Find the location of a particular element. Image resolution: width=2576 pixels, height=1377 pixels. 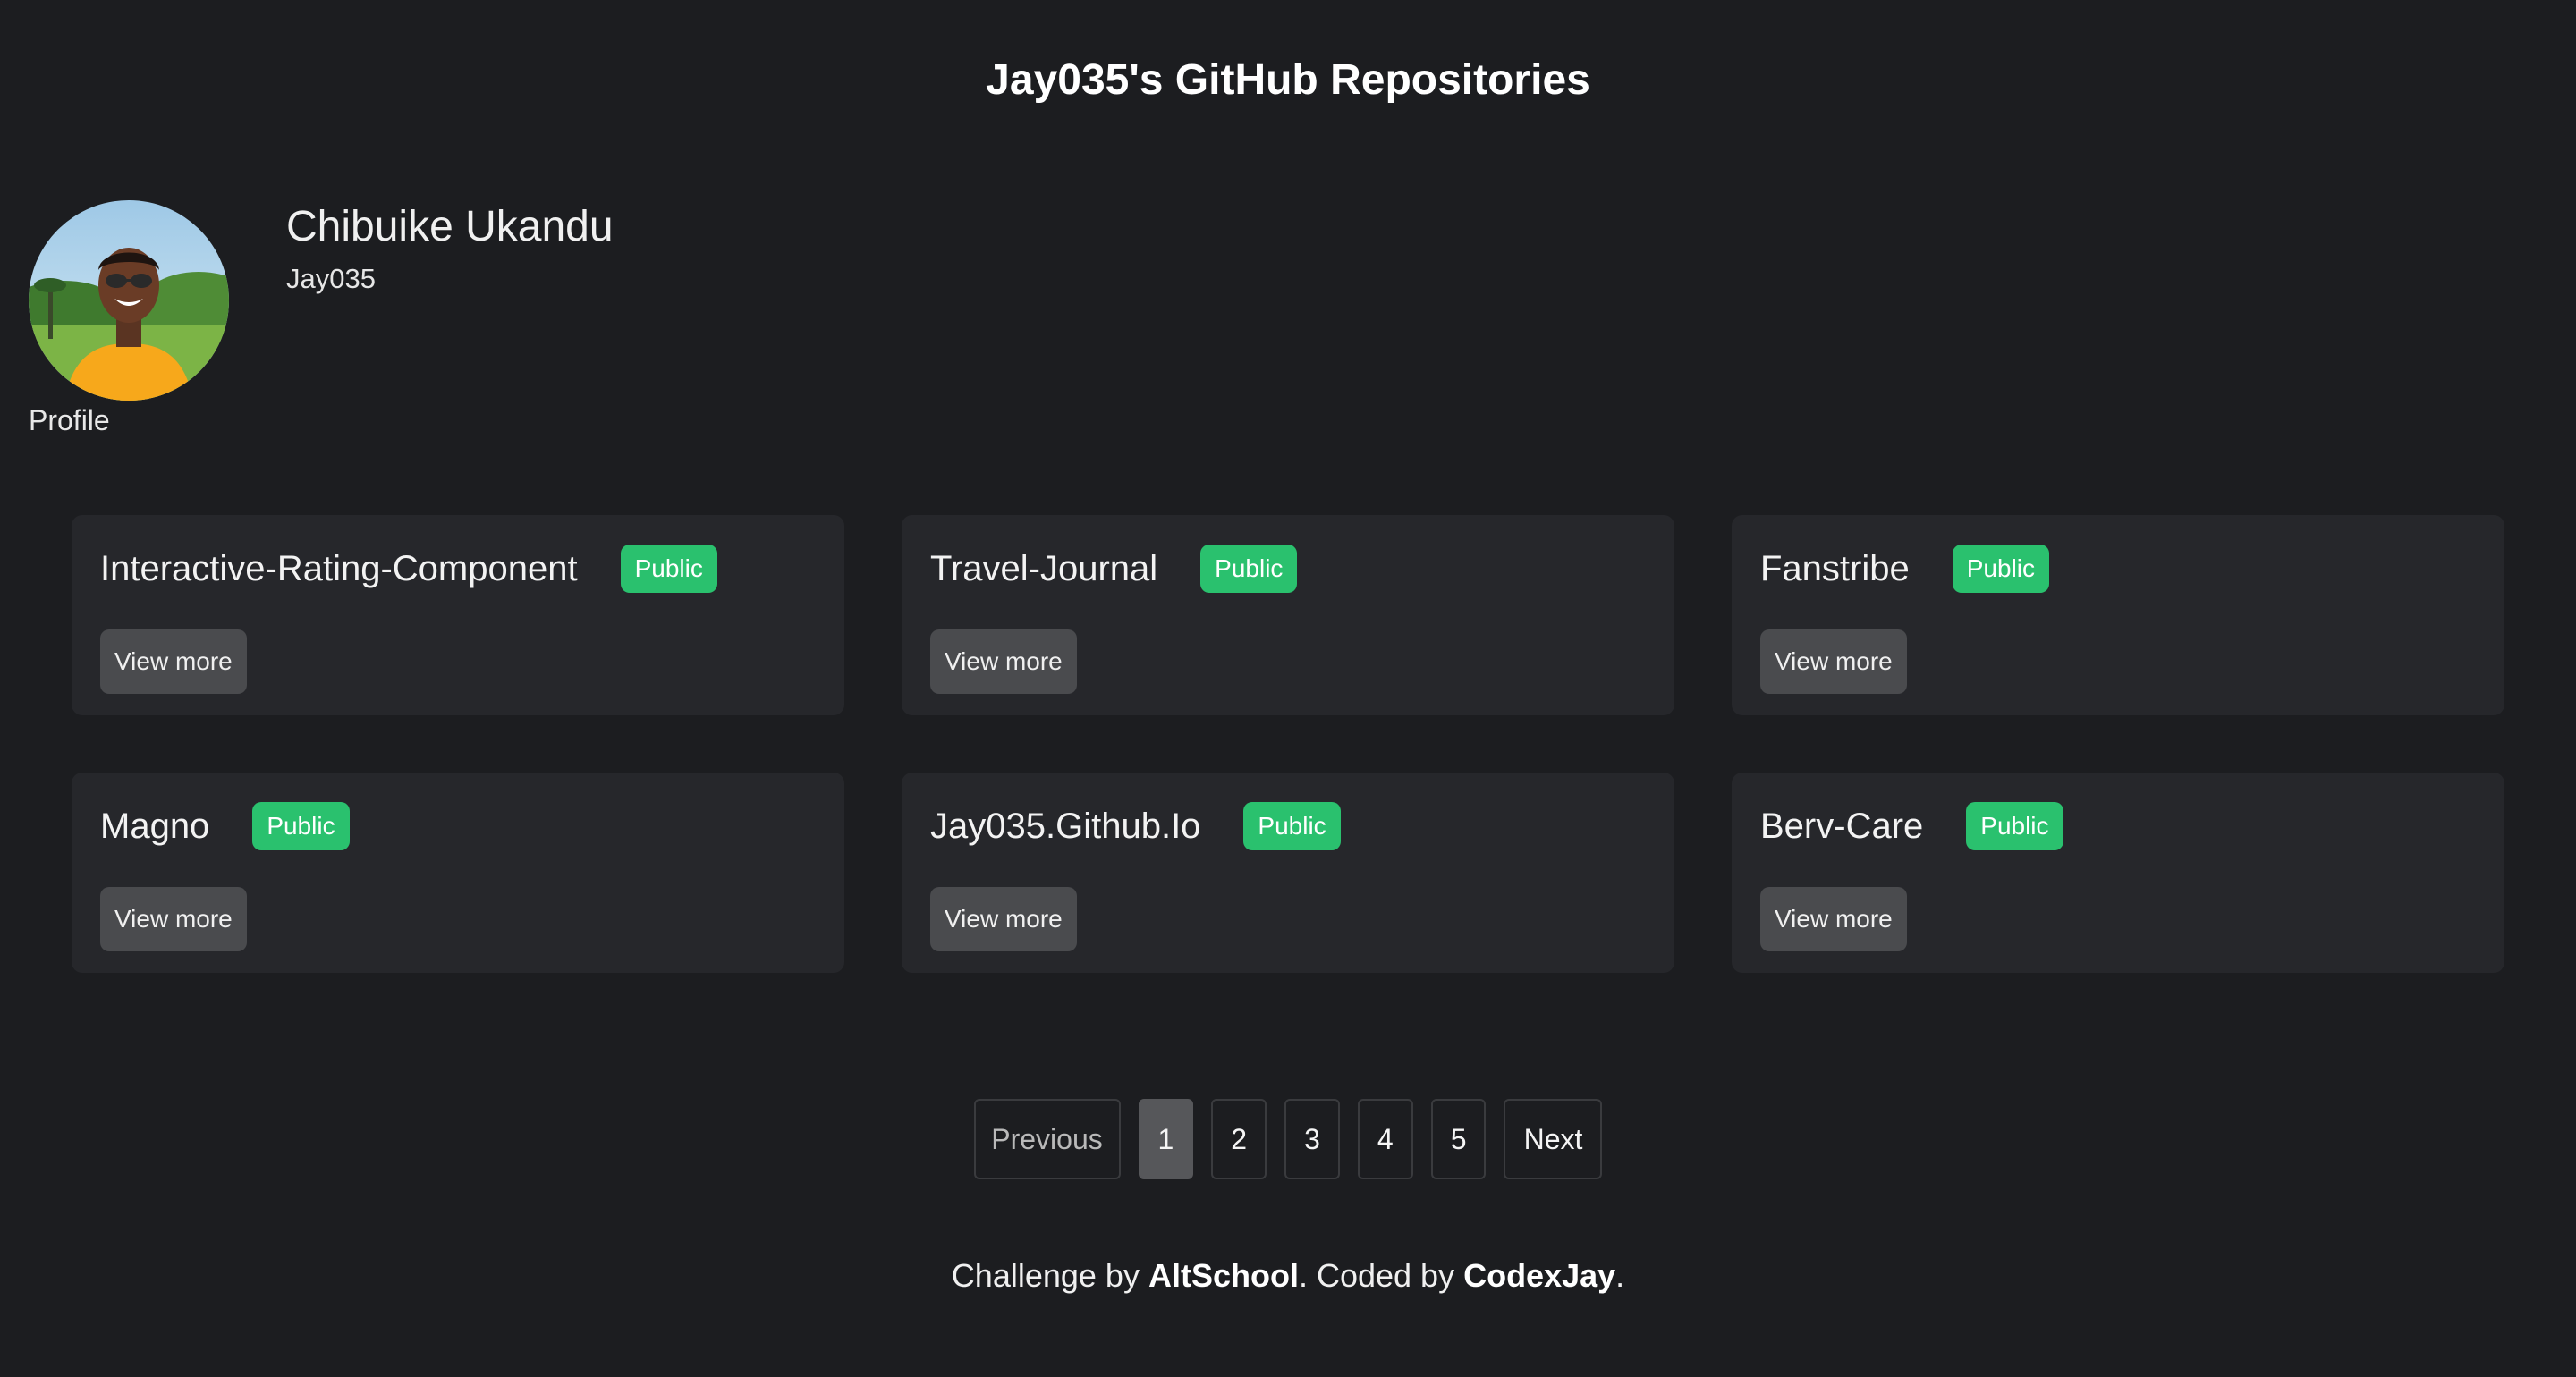

footer-suffix: . is located at coordinates (1620, 1275).